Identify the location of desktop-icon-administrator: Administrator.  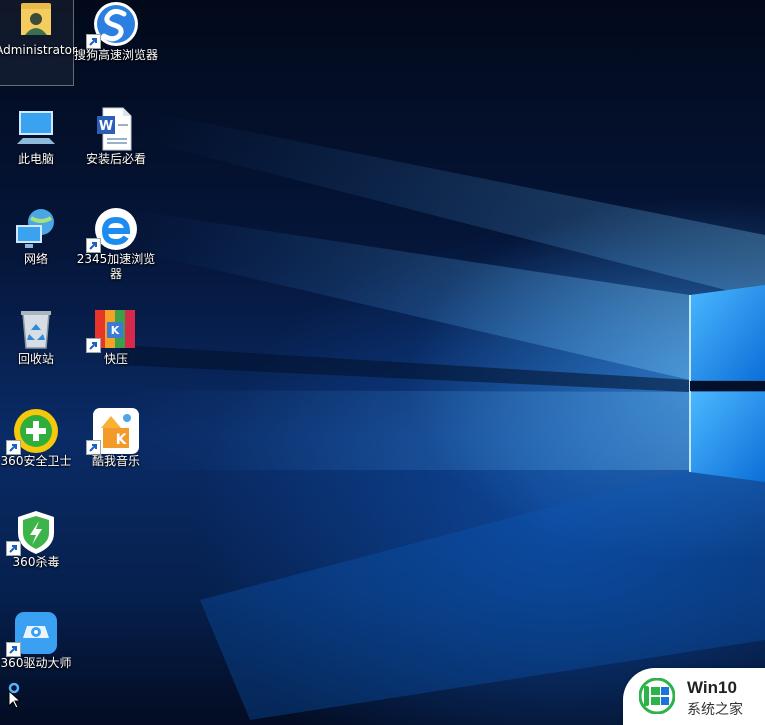
(38, 43).